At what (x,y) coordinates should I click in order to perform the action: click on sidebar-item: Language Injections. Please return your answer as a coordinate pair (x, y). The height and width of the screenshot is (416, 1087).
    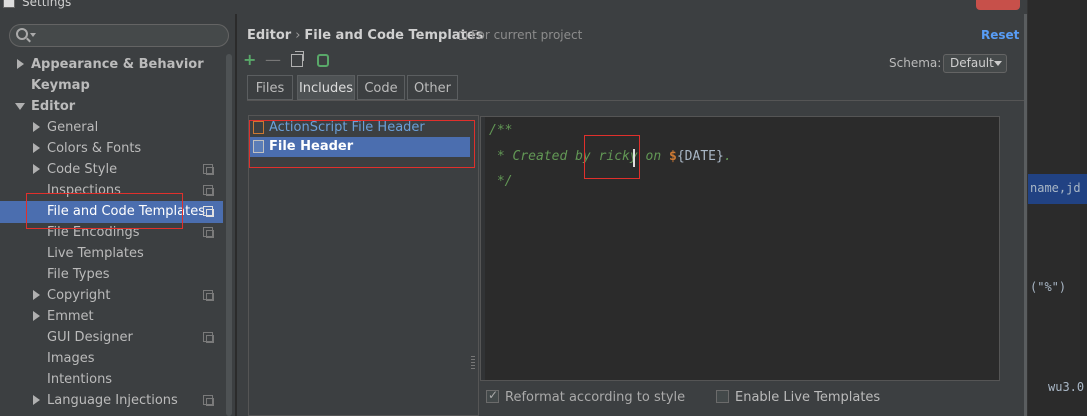
    Looking at the image, I should click on (111, 400).